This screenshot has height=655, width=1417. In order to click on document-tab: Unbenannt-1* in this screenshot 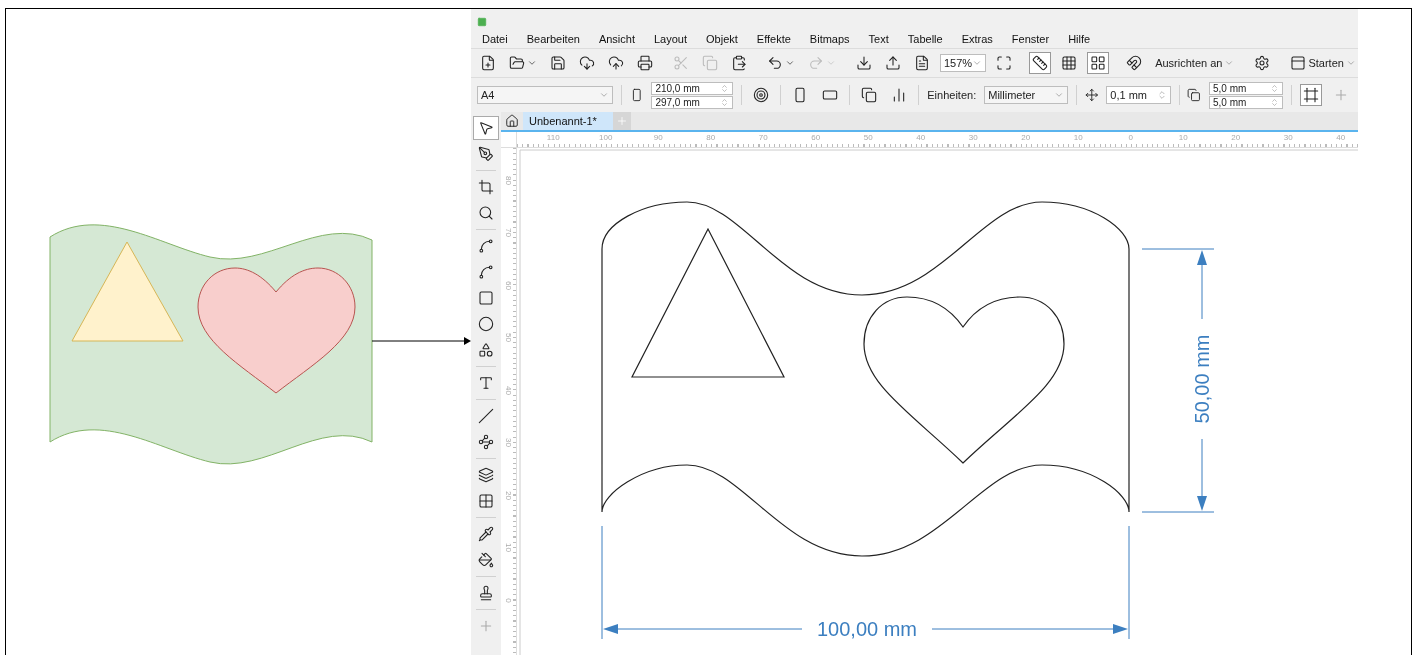, I will do `click(568, 121)`.